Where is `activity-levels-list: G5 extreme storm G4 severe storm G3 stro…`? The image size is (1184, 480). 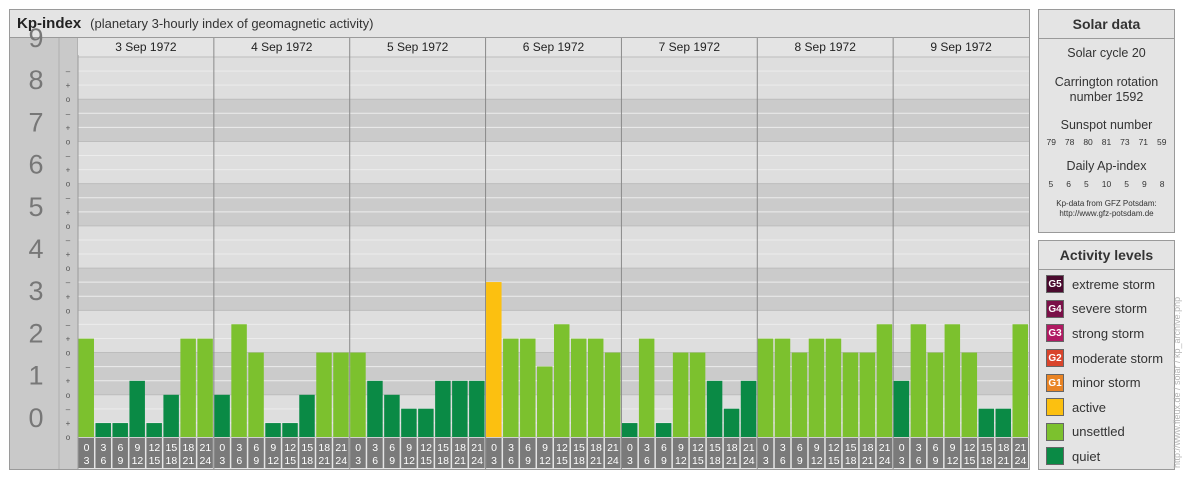 activity-levels-list: G5 extreme storm G4 severe storm G3 stro… is located at coordinates (1106, 369).